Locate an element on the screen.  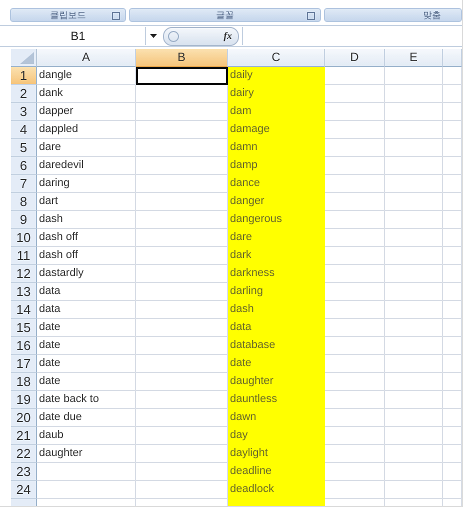
table-cell: dawn is located at coordinates (276, 418).